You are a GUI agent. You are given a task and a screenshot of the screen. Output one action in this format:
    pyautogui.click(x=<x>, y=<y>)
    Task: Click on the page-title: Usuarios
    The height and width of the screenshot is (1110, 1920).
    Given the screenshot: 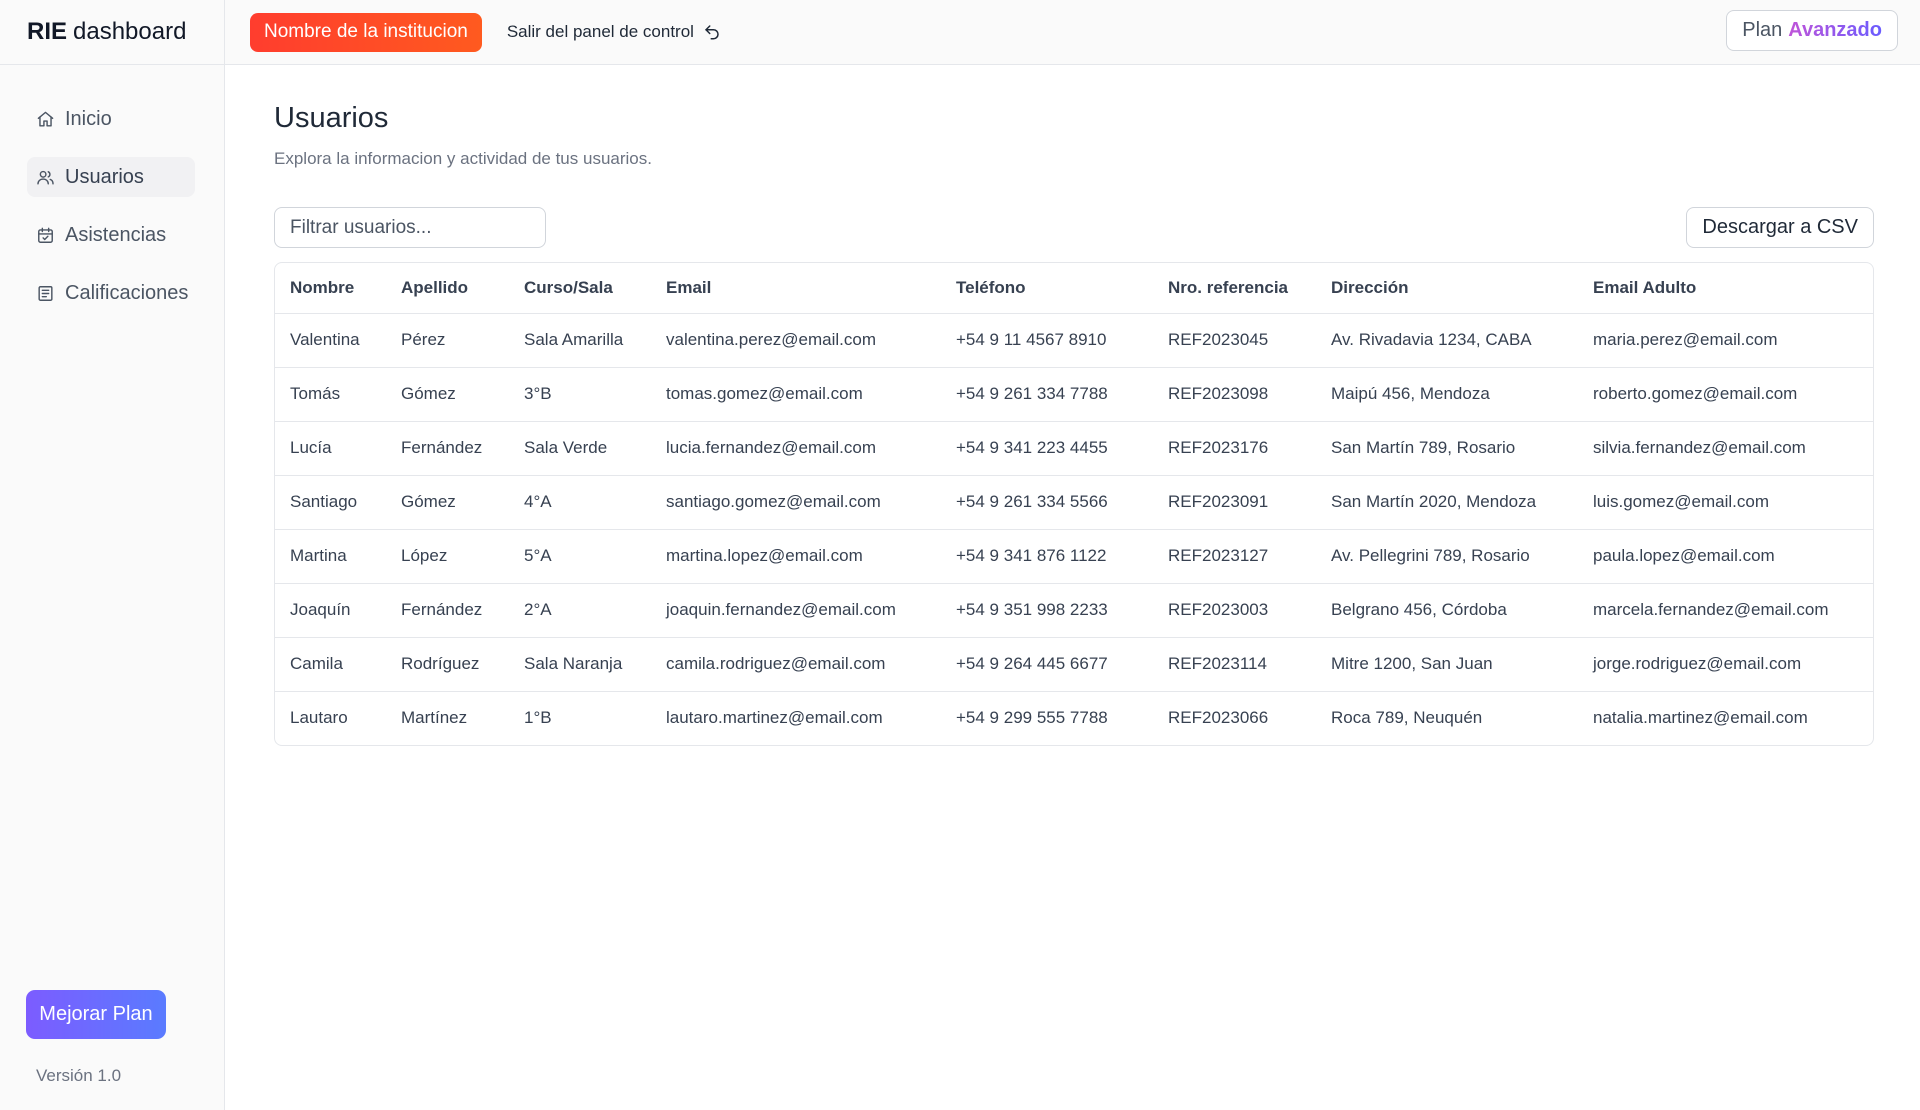 What is the action you would take?
    pyautogui.click(x=331, y=118)
    